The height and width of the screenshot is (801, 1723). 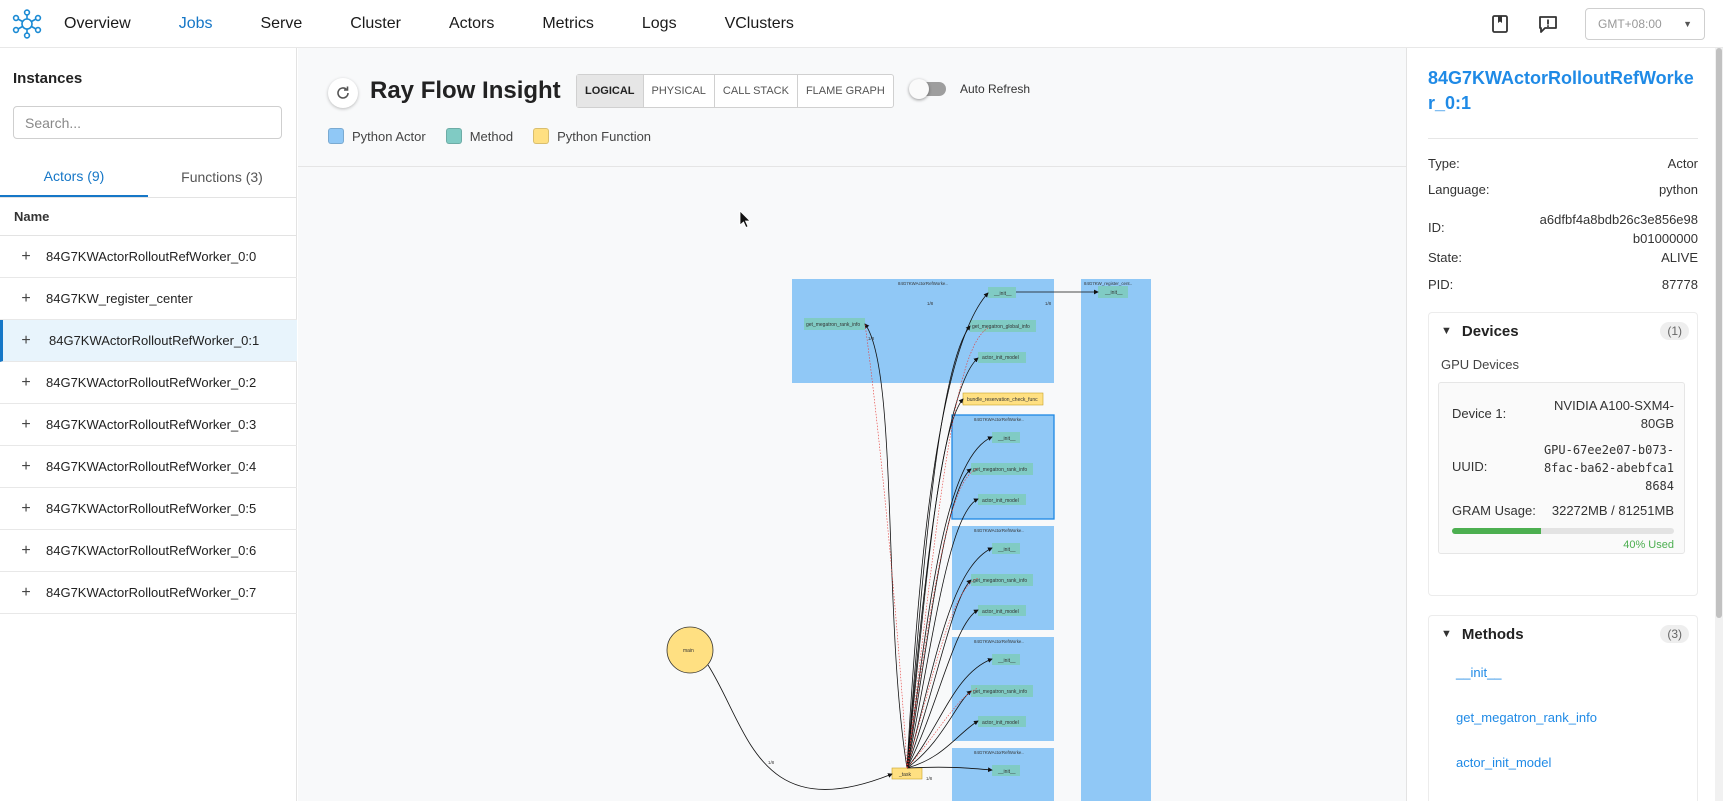 I want to click on method-link-get-megatron-rank-info: get_megatron_rank_info, so click(x=1526, y=717).